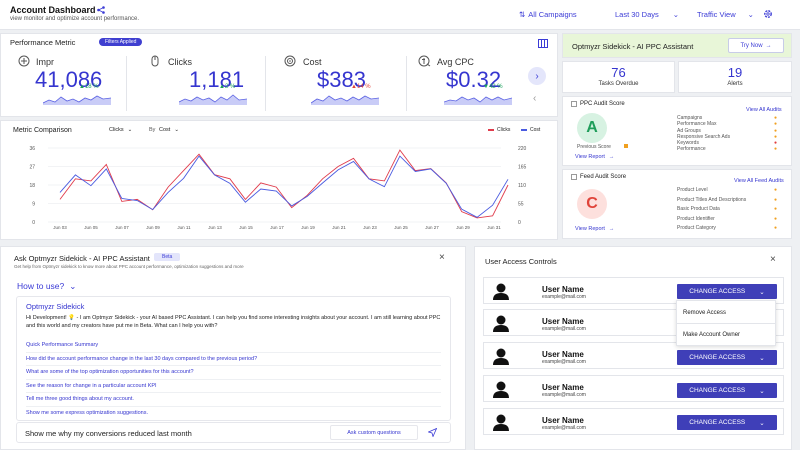 This screenshot has height=450, width=800. Describe the element at coordinates (563, 321) in the screenshot. I see `user-name: User Name` at that location.